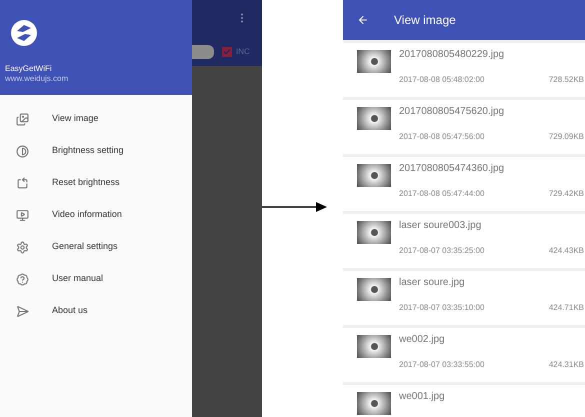 The image size is (585, 417). Describe the element at coordinates (425, 20) in the screenshot. I see `screen-title: View image` at that location.